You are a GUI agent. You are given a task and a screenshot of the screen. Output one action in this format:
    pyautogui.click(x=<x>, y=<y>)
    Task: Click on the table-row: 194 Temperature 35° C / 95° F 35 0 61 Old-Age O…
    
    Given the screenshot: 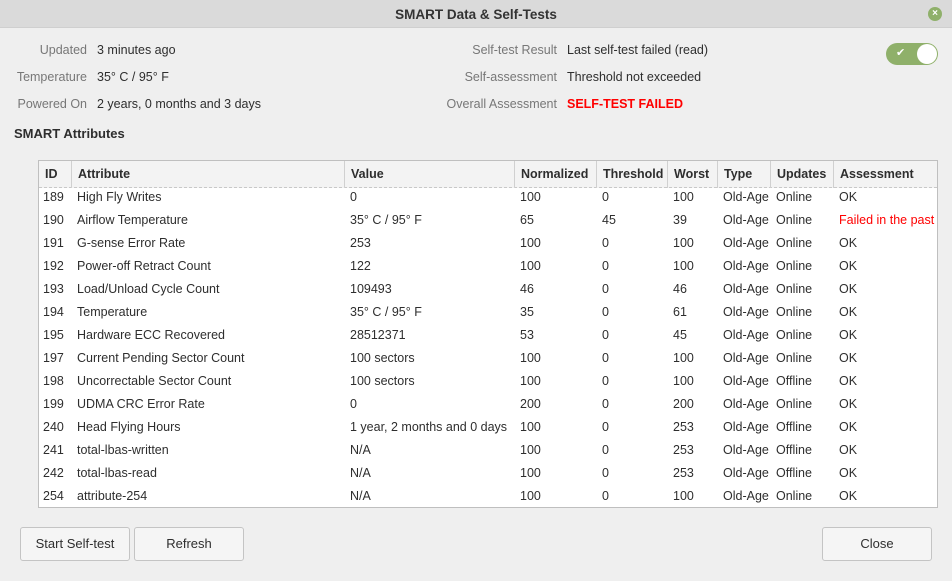 What is the action you would take?
    pyautogui.click(x=488, y=312)
    